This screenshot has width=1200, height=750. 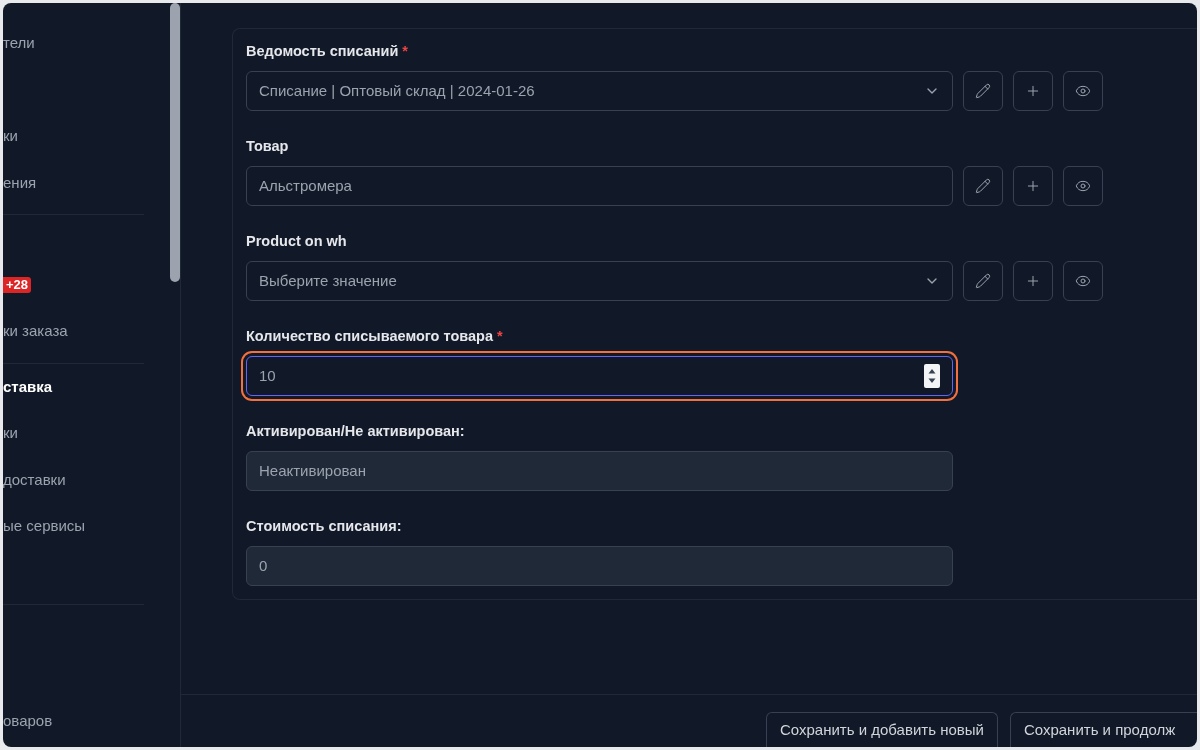 I want to click on select-field: Выберите значение, so click(x=599, y=281).